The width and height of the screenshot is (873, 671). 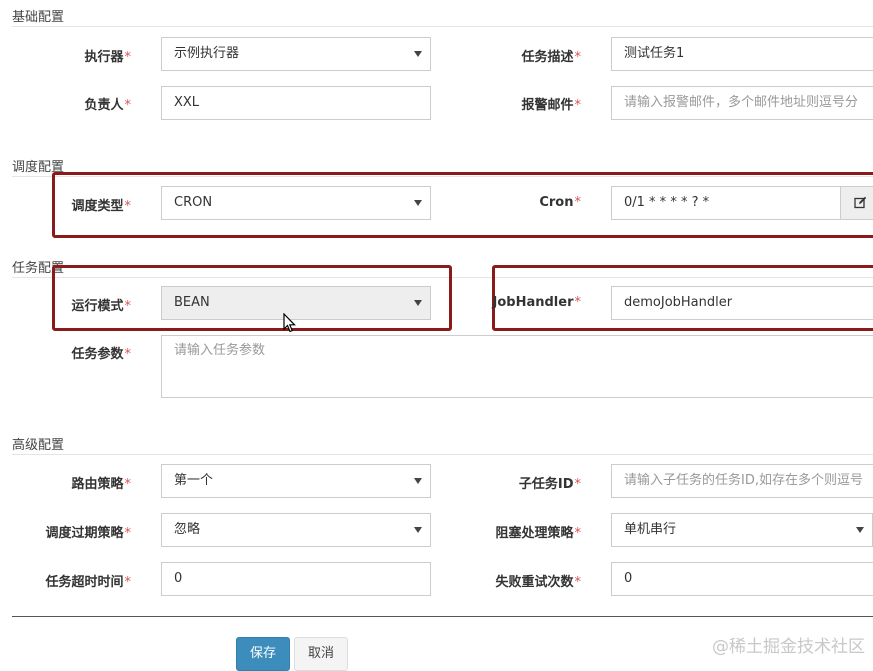 What do you see at coordinates (296, 54) in the screenshot?
I see `executor-select: 示例执行器` at bounding box center [296, 54].